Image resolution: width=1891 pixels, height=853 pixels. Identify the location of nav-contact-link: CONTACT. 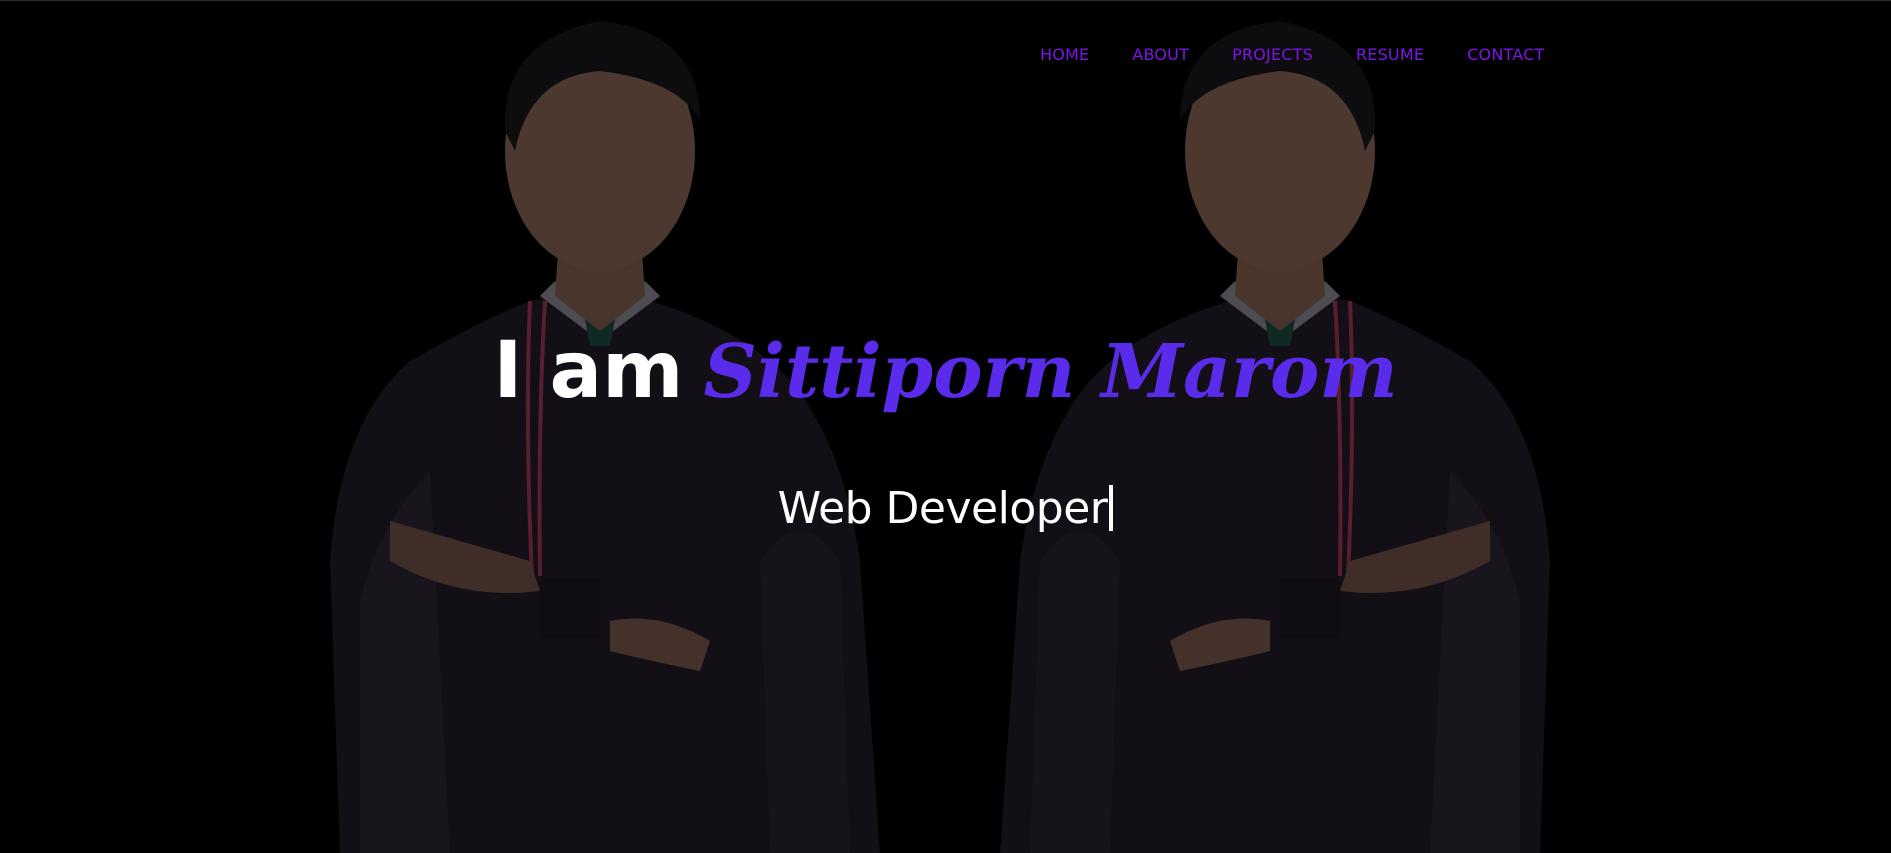
(1505, 54).